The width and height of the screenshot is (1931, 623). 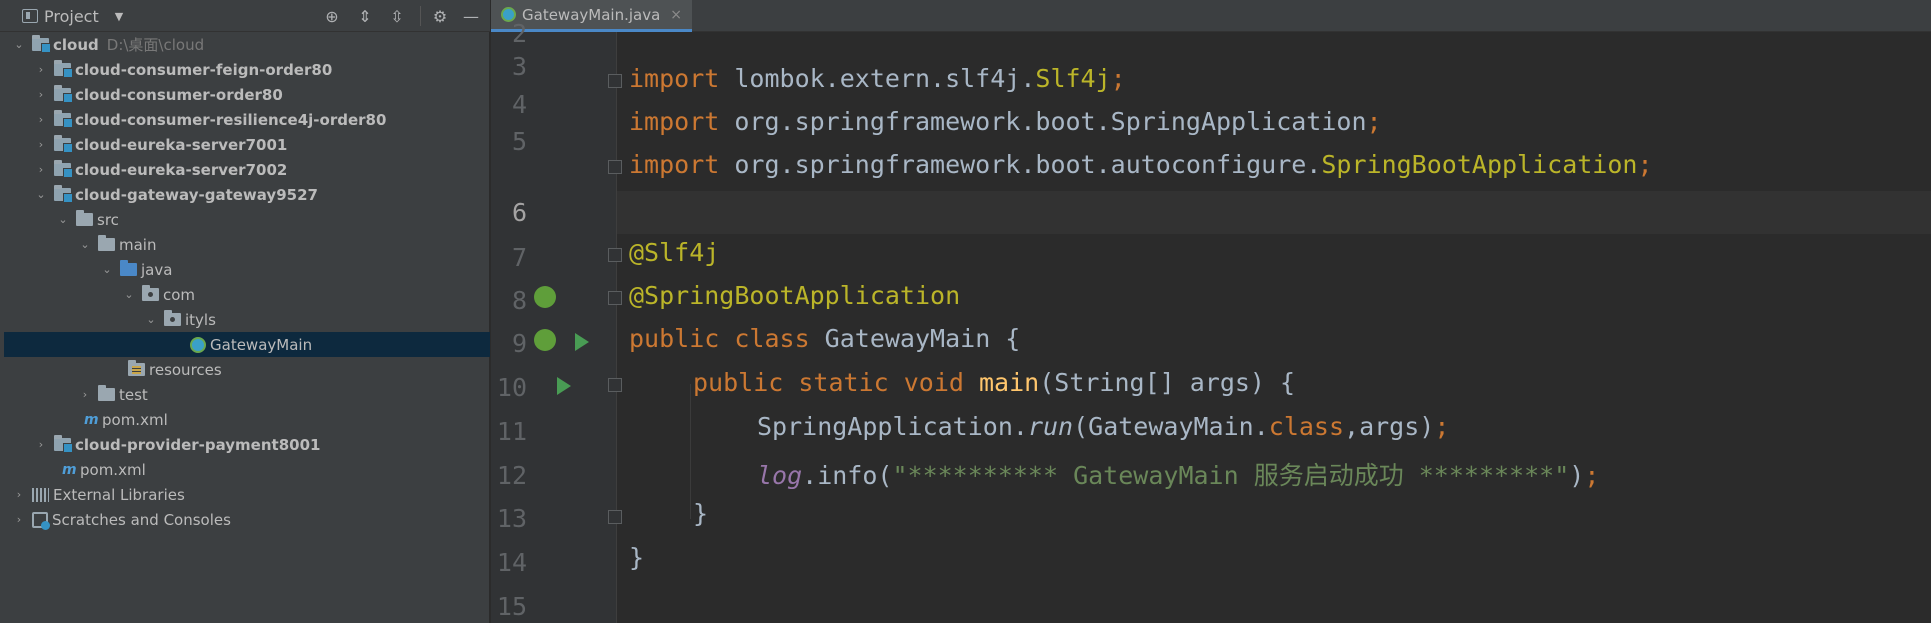 I want to click on keyword: import, so click(x=674, y=121).